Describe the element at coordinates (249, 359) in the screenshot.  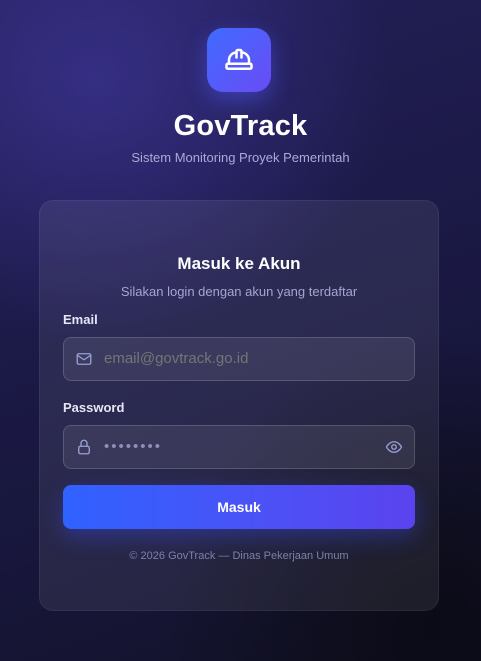
I see `email-input` at that location.